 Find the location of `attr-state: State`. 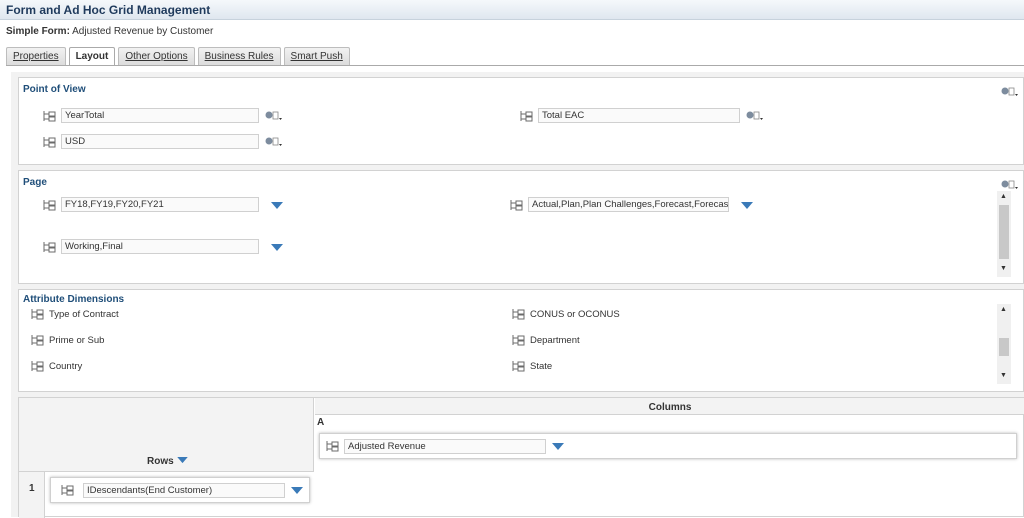

attr-state: State is located at coordinates (532, 366).